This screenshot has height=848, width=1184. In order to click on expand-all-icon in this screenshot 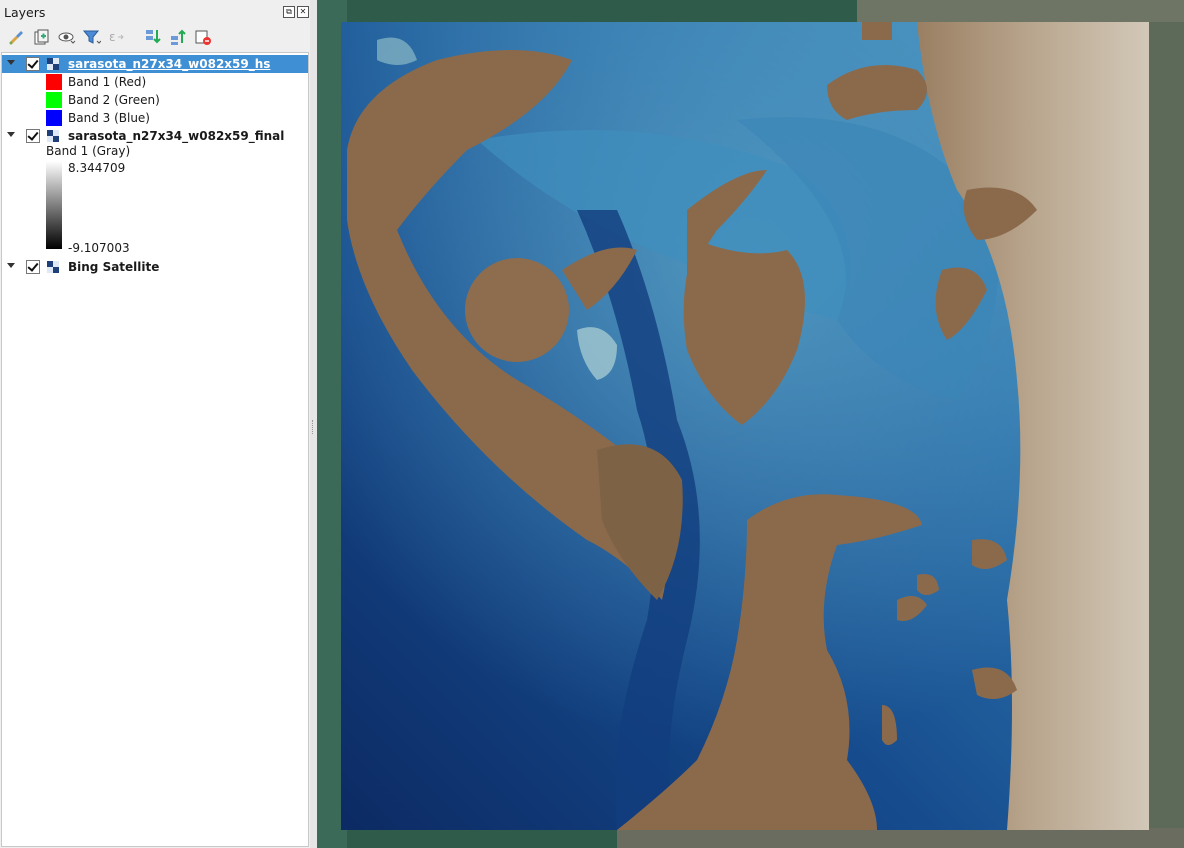, I will do `click(153, 37)`.